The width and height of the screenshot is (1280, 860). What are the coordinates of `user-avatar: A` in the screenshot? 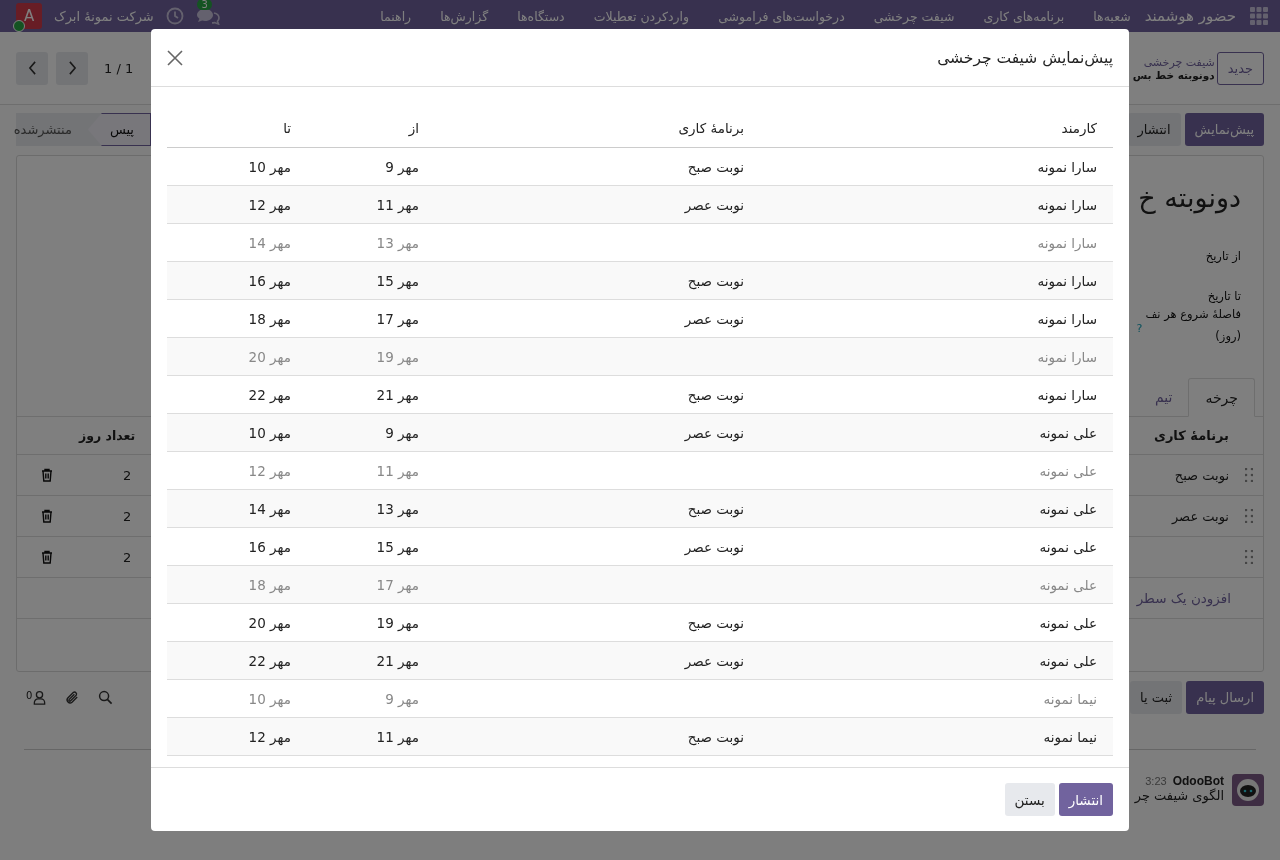 It's located at (29, 16).